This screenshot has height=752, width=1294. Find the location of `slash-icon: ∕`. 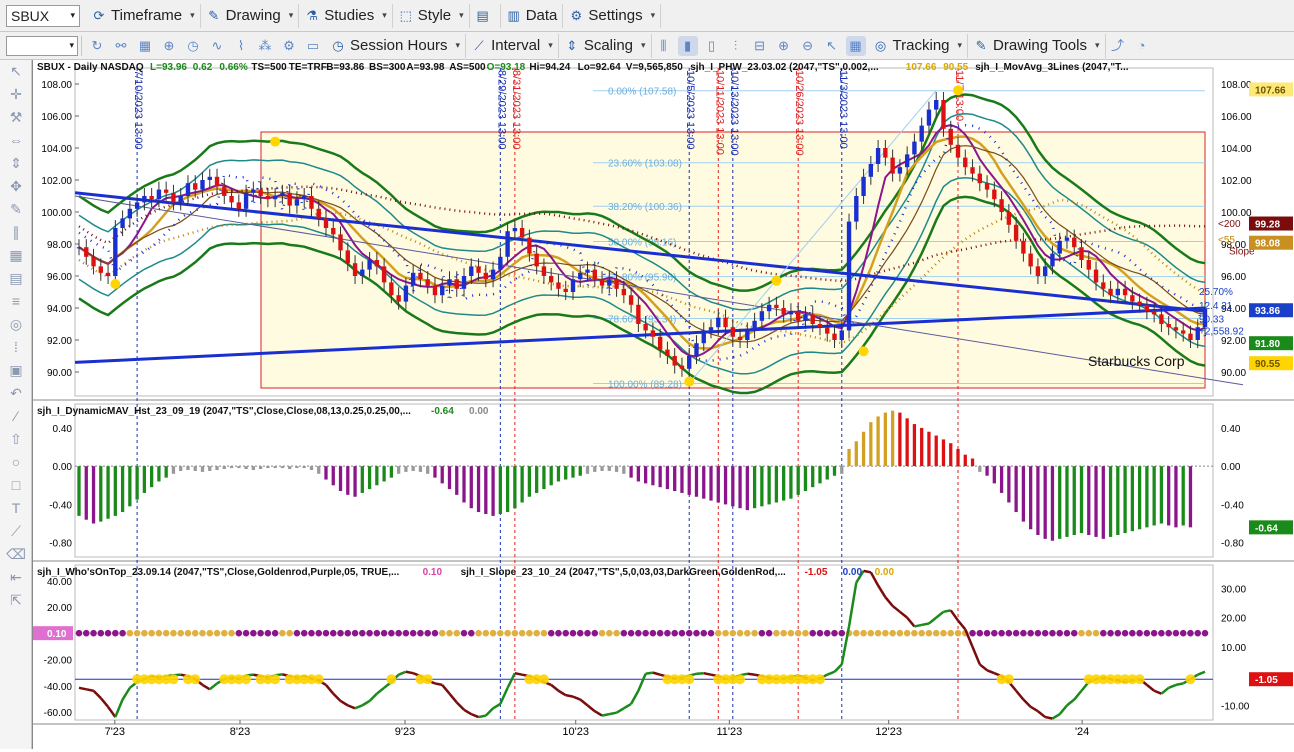

slash-icon: ∕ is located at coordinates (16, 416).